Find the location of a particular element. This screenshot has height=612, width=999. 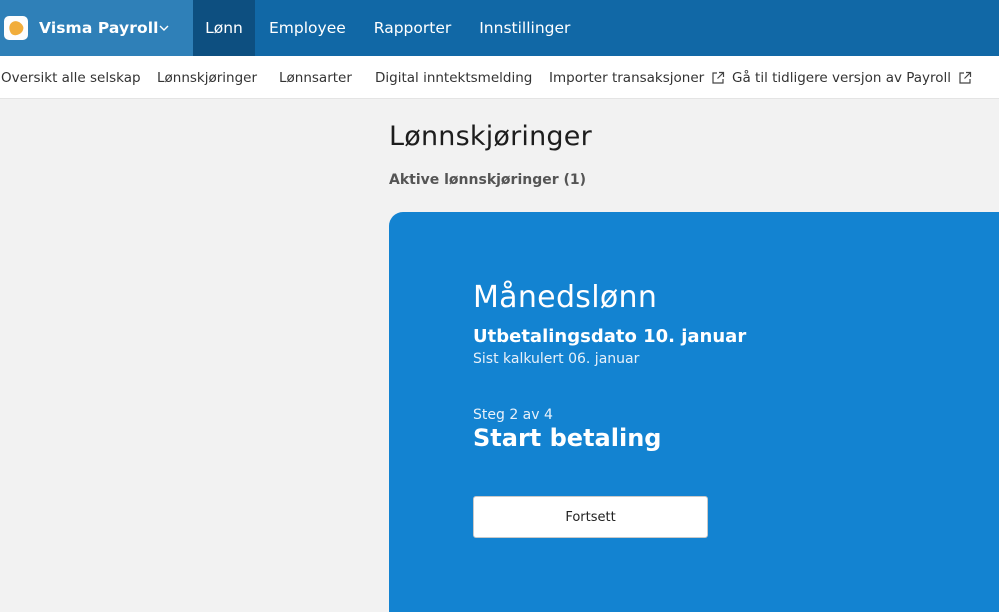

subnav-tidligere-versjon: Gå til tidligere versjon av Payroll is located at coordinates (852, 77).